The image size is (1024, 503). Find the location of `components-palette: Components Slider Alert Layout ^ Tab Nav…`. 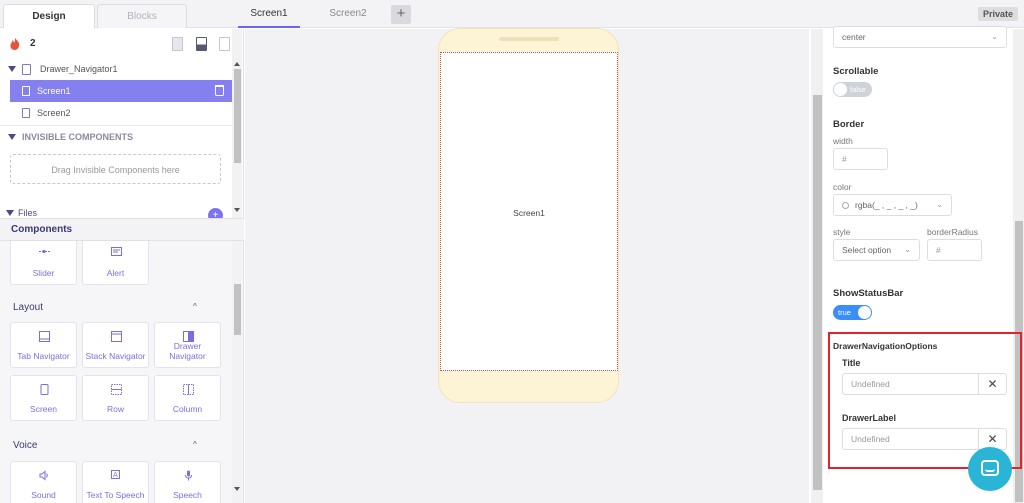

components-palette: Components Slider Alert Layout ^ Tab Nav… is located at coordinates (122, 360).